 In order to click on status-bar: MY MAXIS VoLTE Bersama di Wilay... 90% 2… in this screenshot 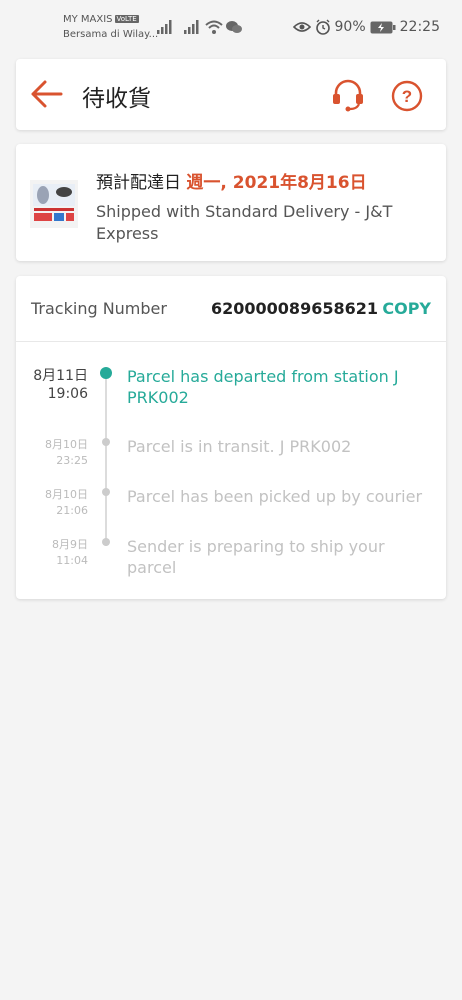, I will do `click(231, 25)`.